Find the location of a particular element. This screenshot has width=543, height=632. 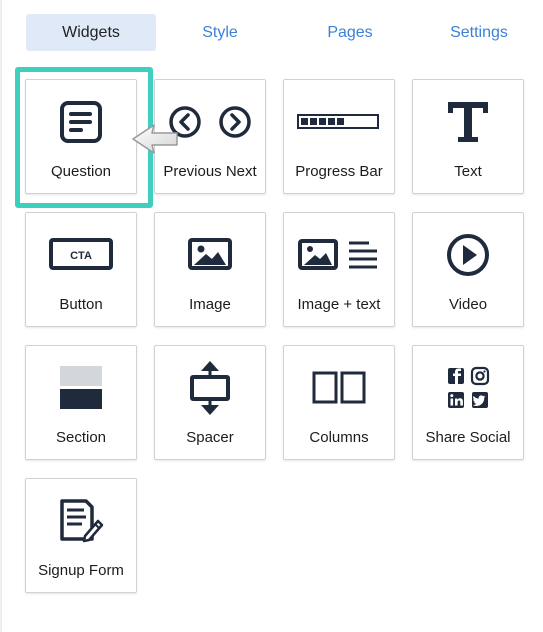

spacer-icon is located at coordinates (210, 388).